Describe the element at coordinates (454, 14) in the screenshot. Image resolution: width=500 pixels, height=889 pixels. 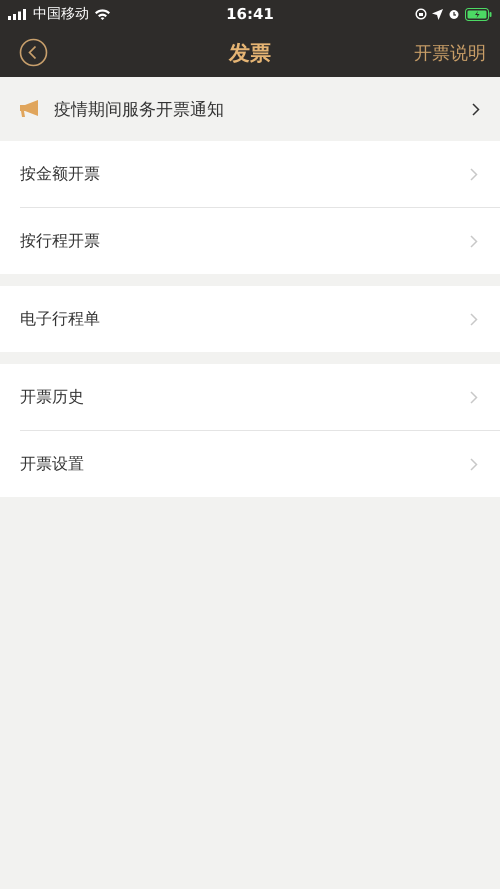
I see `alarm-icon` at that location.